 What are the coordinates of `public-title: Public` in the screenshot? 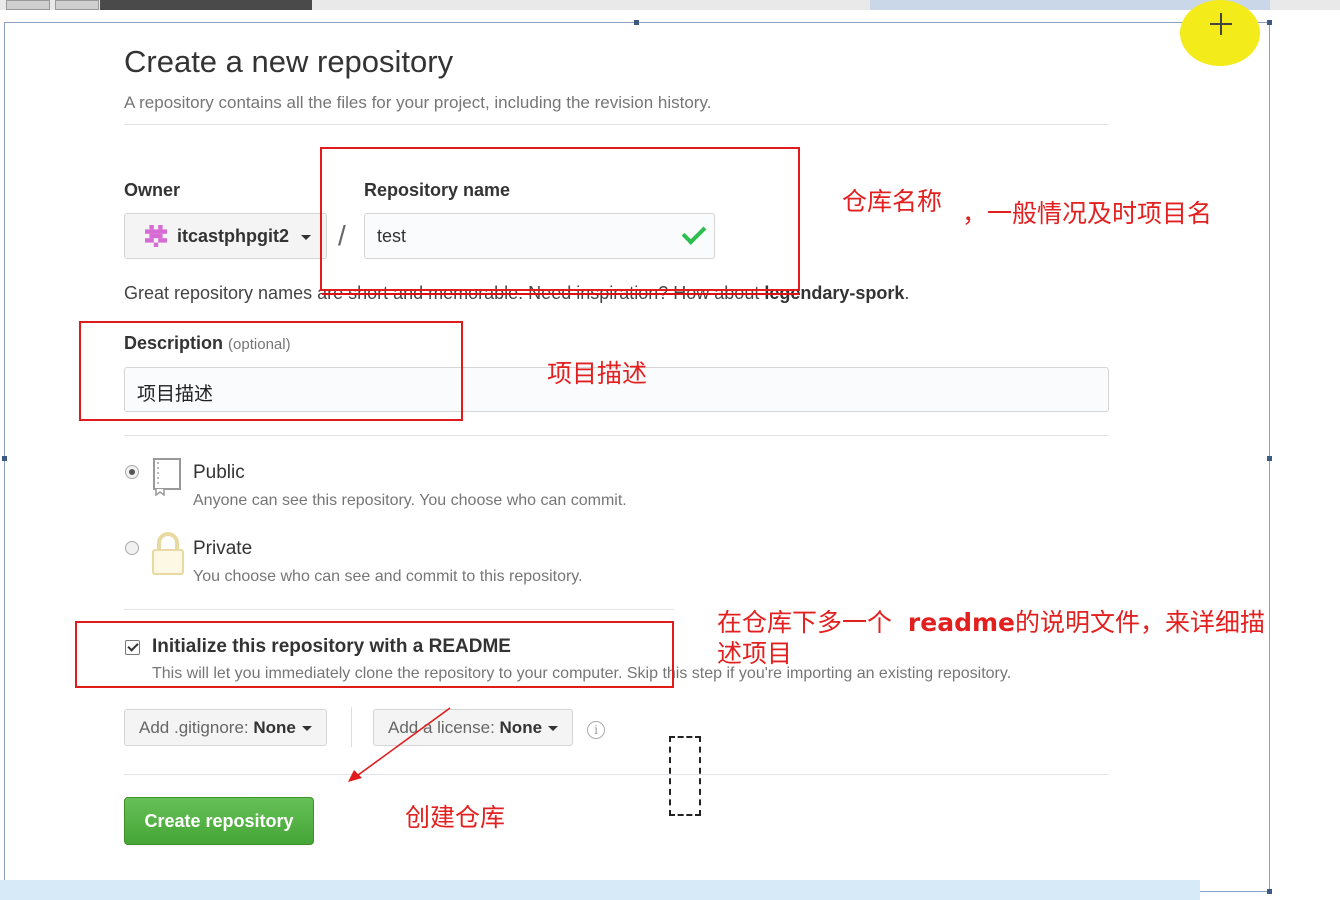 It's located at (219, 472).